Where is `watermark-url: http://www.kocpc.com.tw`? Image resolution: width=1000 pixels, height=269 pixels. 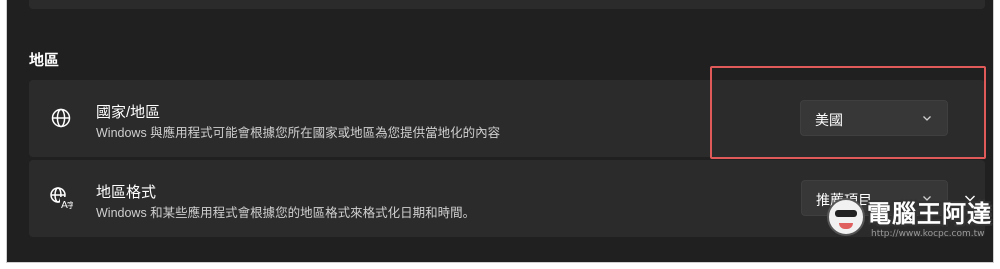 watermark-url: http://www.kocpc.com.tw is located at coordinates (928, 234).